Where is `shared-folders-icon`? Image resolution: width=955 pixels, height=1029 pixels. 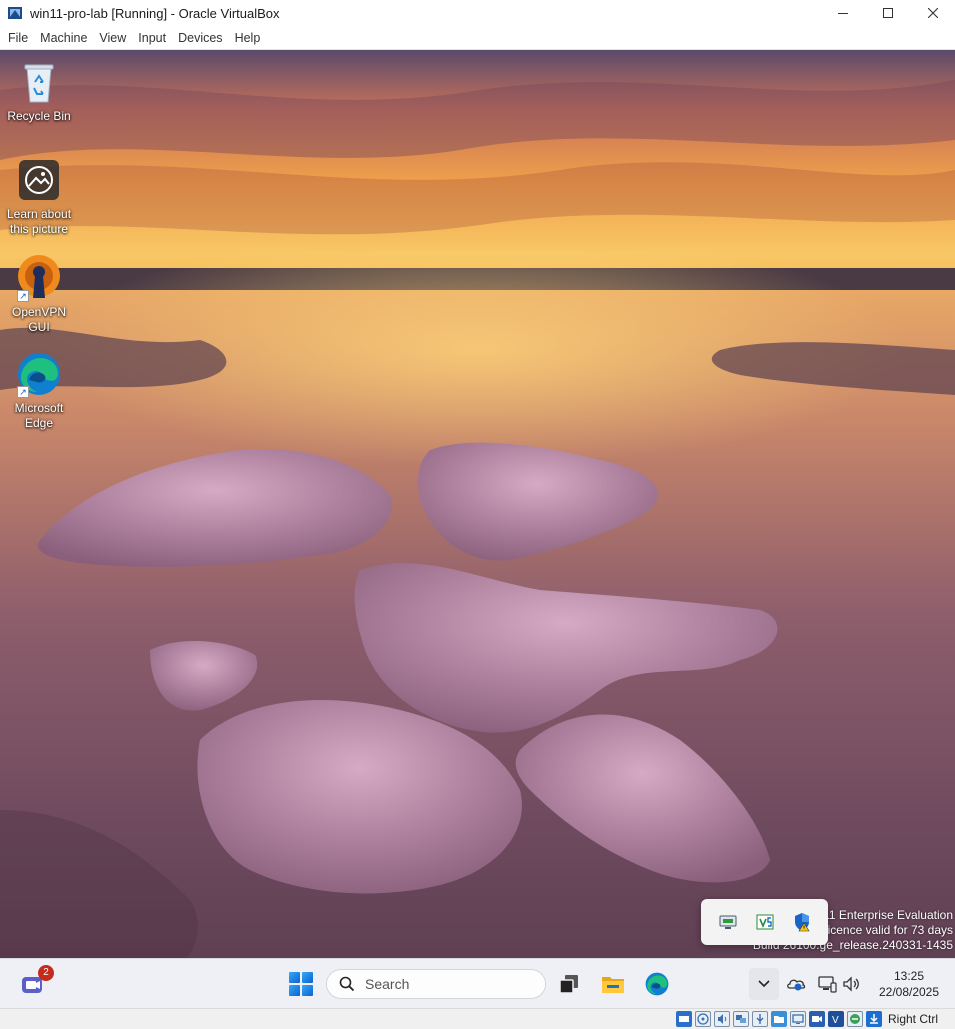
shared-folders-icon is located at coordinates (779, 1019).